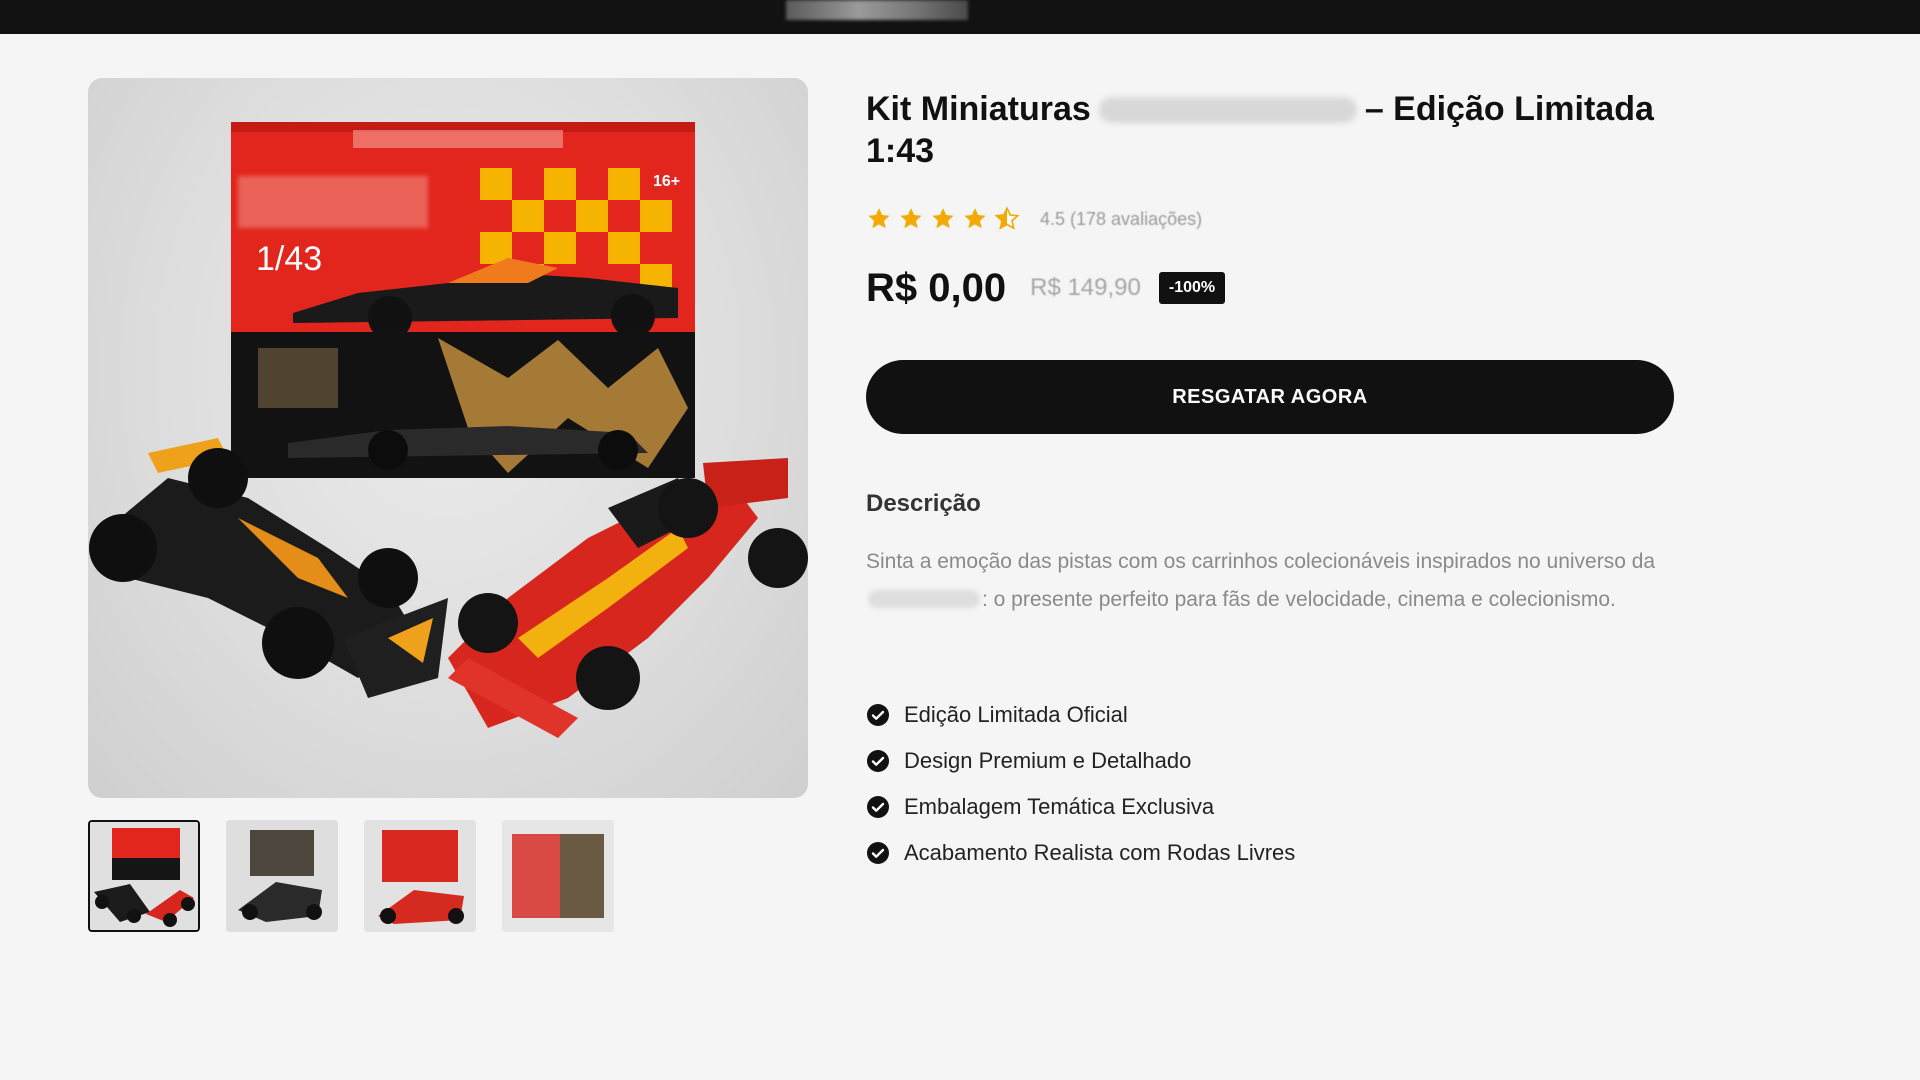 The width and height of the screenshot is (1920, 1080). What do you see at coordinates (1100, 852) in the screenshot?
I see `feature-label: Acabamento Realista com Rodas Livres` at bounding box center [1100, 852].